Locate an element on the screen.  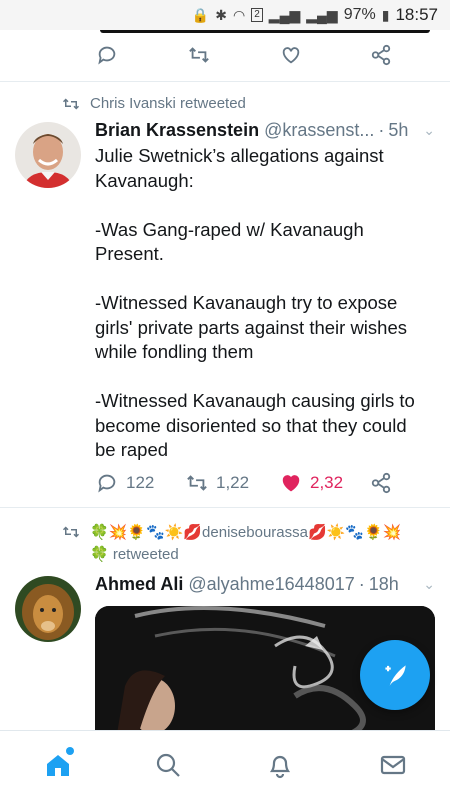
wifi-icon: ◠ is located at coordinates (239, 14).